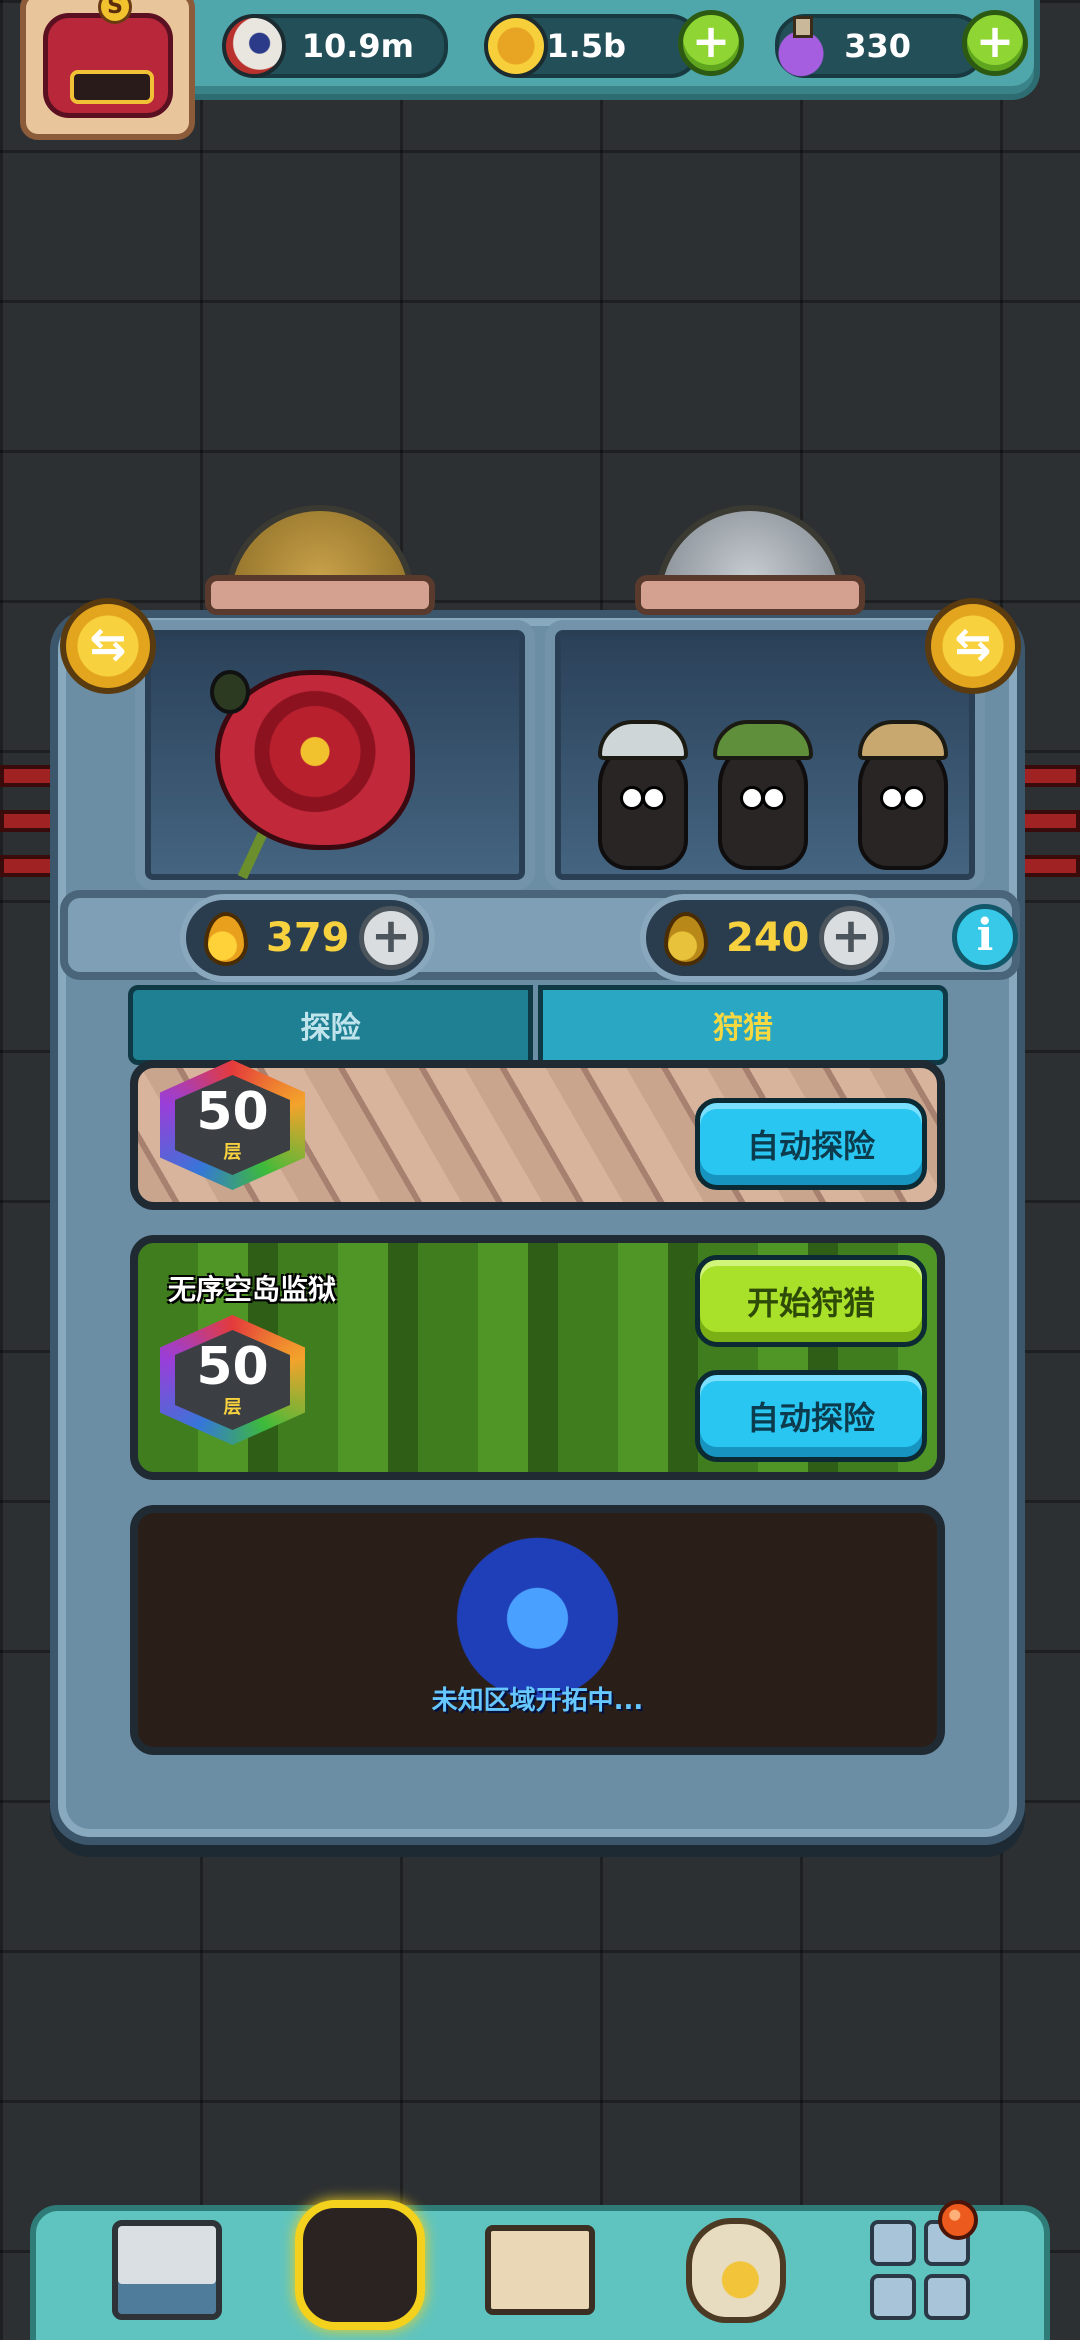 The height and width of the screenshot is (2340, 1080). Describe the element at coordinates (851, 938) in the screenshot. I see `add-right-drops-button: +` at that location.